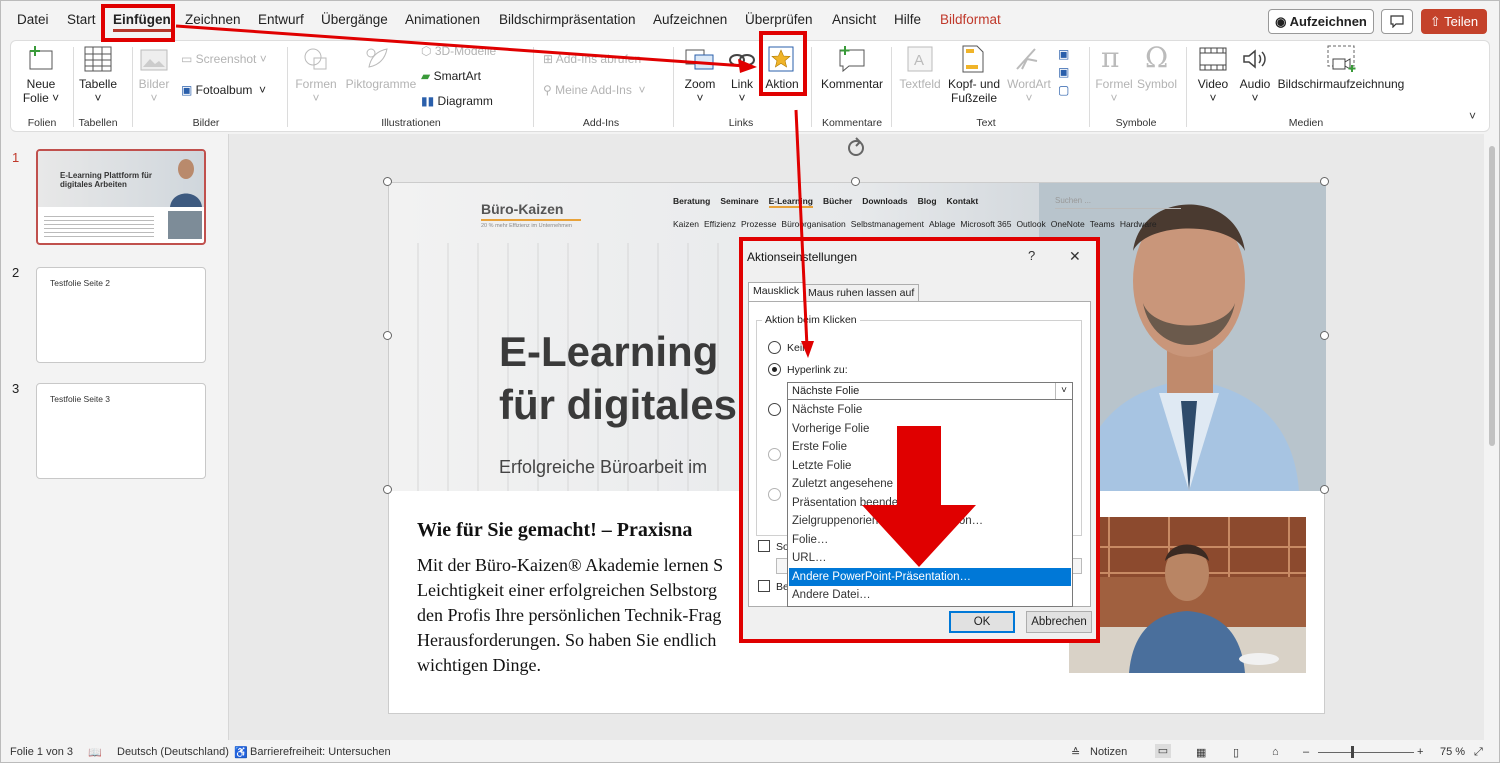  Describe the element at coordinates (316, 91) in the screenshot. I see `shapes-button: Formen ˅` at that location.